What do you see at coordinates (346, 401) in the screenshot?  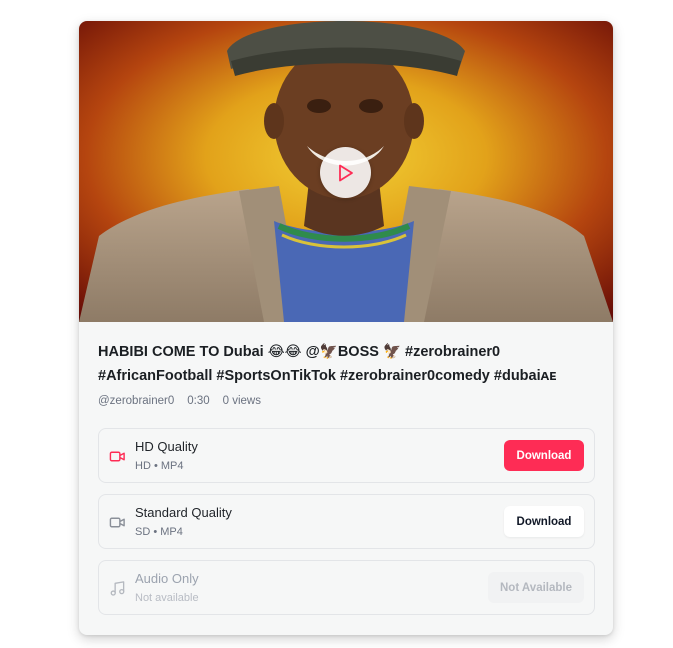 I see `video-meta: @zerobrainer0 0:30 0 views` at bounding box center [346, 401].